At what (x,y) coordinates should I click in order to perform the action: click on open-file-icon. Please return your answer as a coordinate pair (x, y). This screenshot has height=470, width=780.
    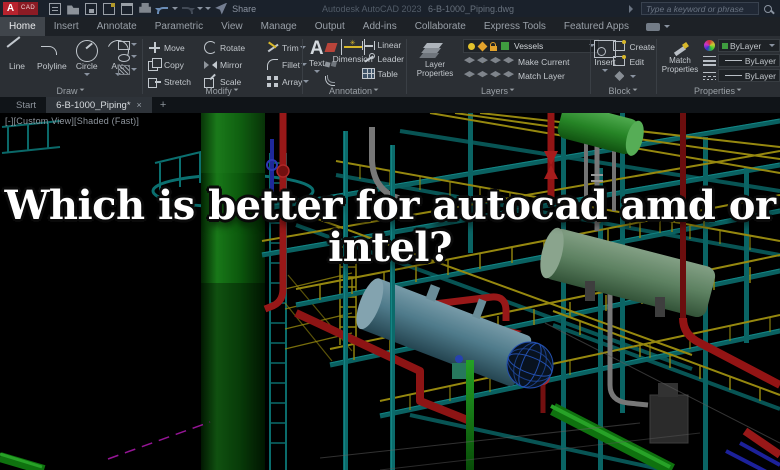
    Looking at the image, I should click on (73, 10).